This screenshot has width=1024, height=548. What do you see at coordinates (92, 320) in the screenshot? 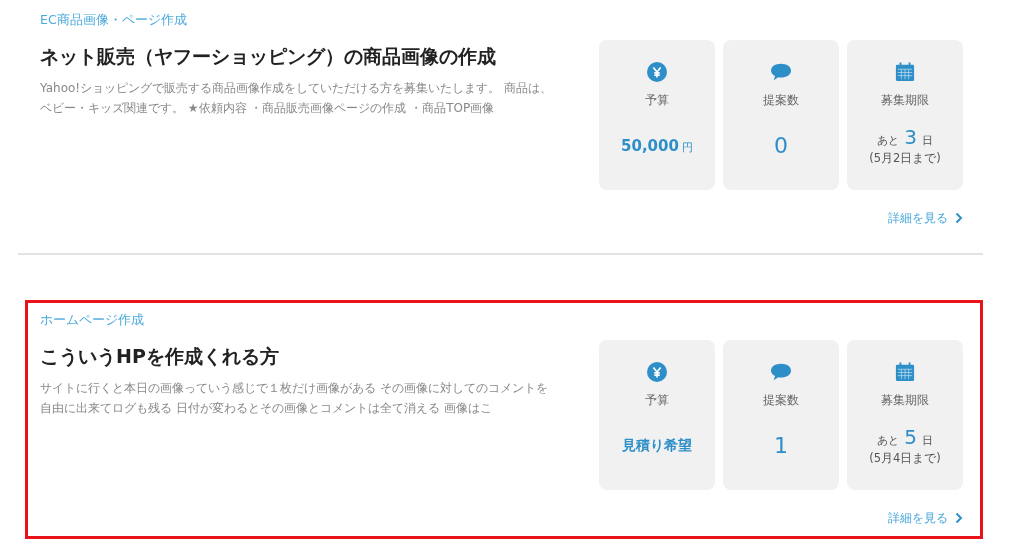
I see `category-label: ホームページ作成` at bounding box center [92, 320].